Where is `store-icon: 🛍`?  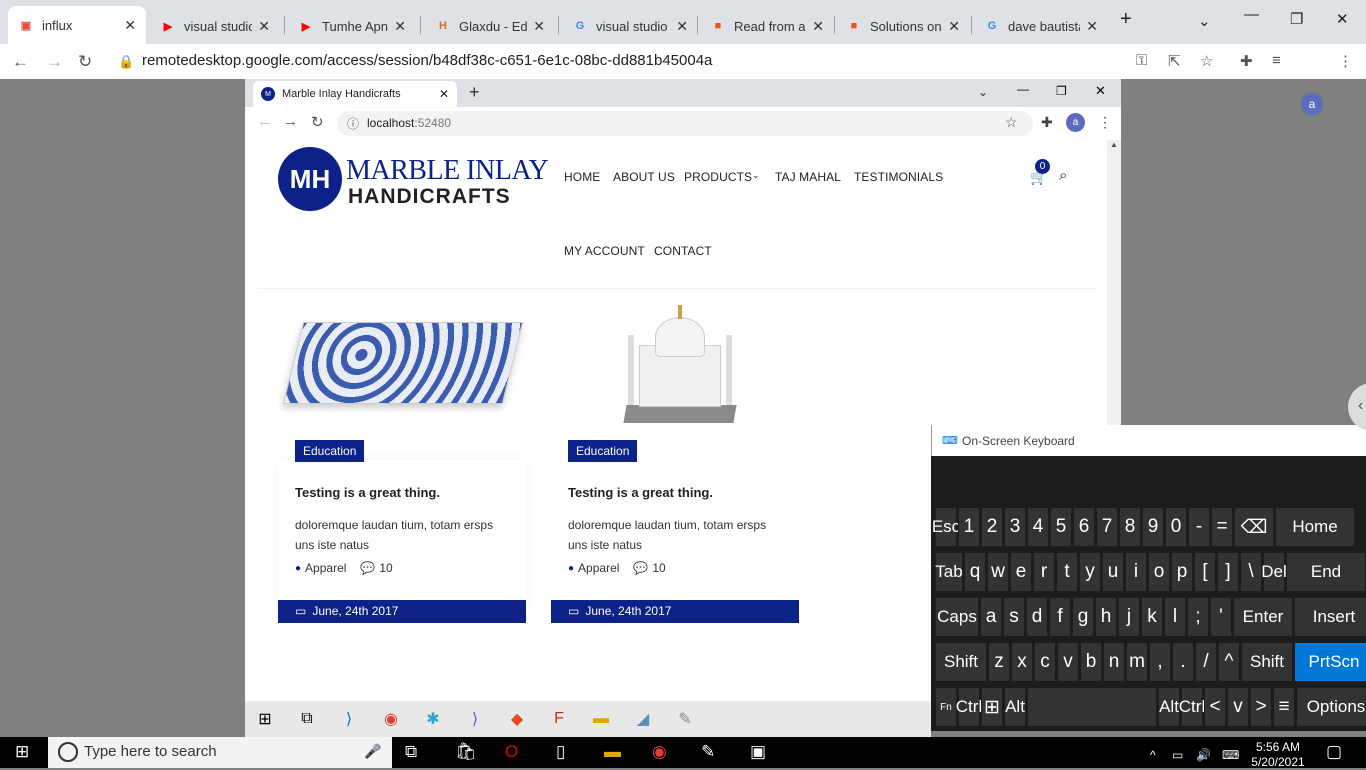
store-icon: 🛍 is located at coordinates (466, 752).